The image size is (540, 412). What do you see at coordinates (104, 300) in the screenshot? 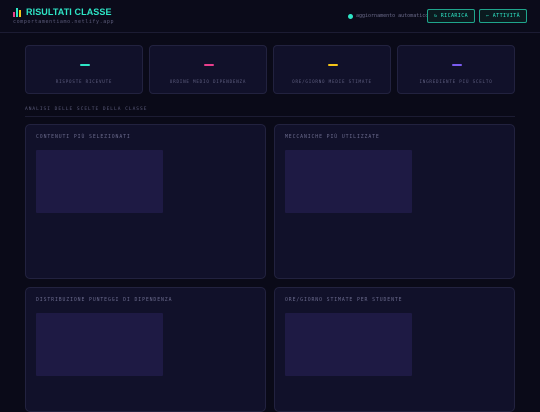
I see `panel-title: DISTRIBUZIONE PUNTEGGI DI DIPENDENZA` at bounding box center [104, 300].